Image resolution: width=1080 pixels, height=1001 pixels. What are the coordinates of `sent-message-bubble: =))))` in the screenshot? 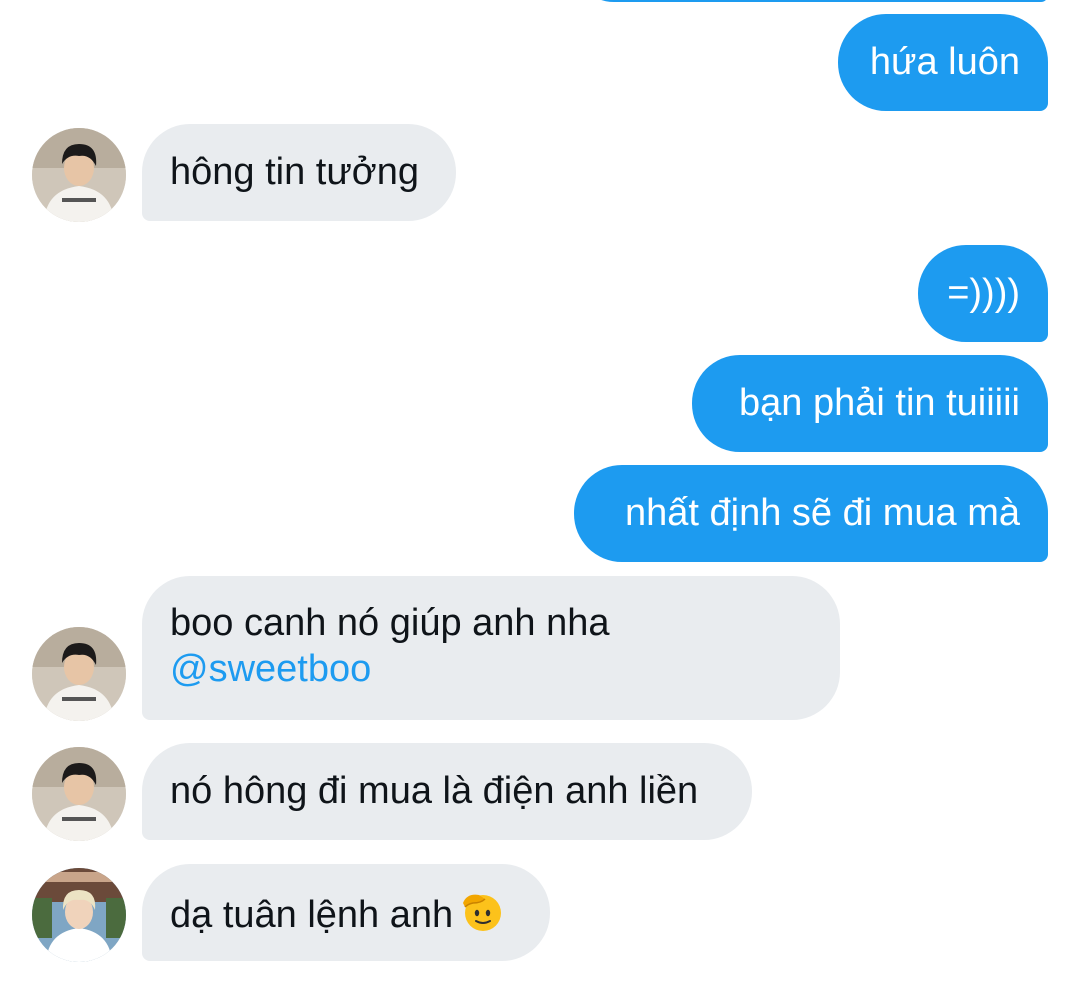 It's located at (983, 293).